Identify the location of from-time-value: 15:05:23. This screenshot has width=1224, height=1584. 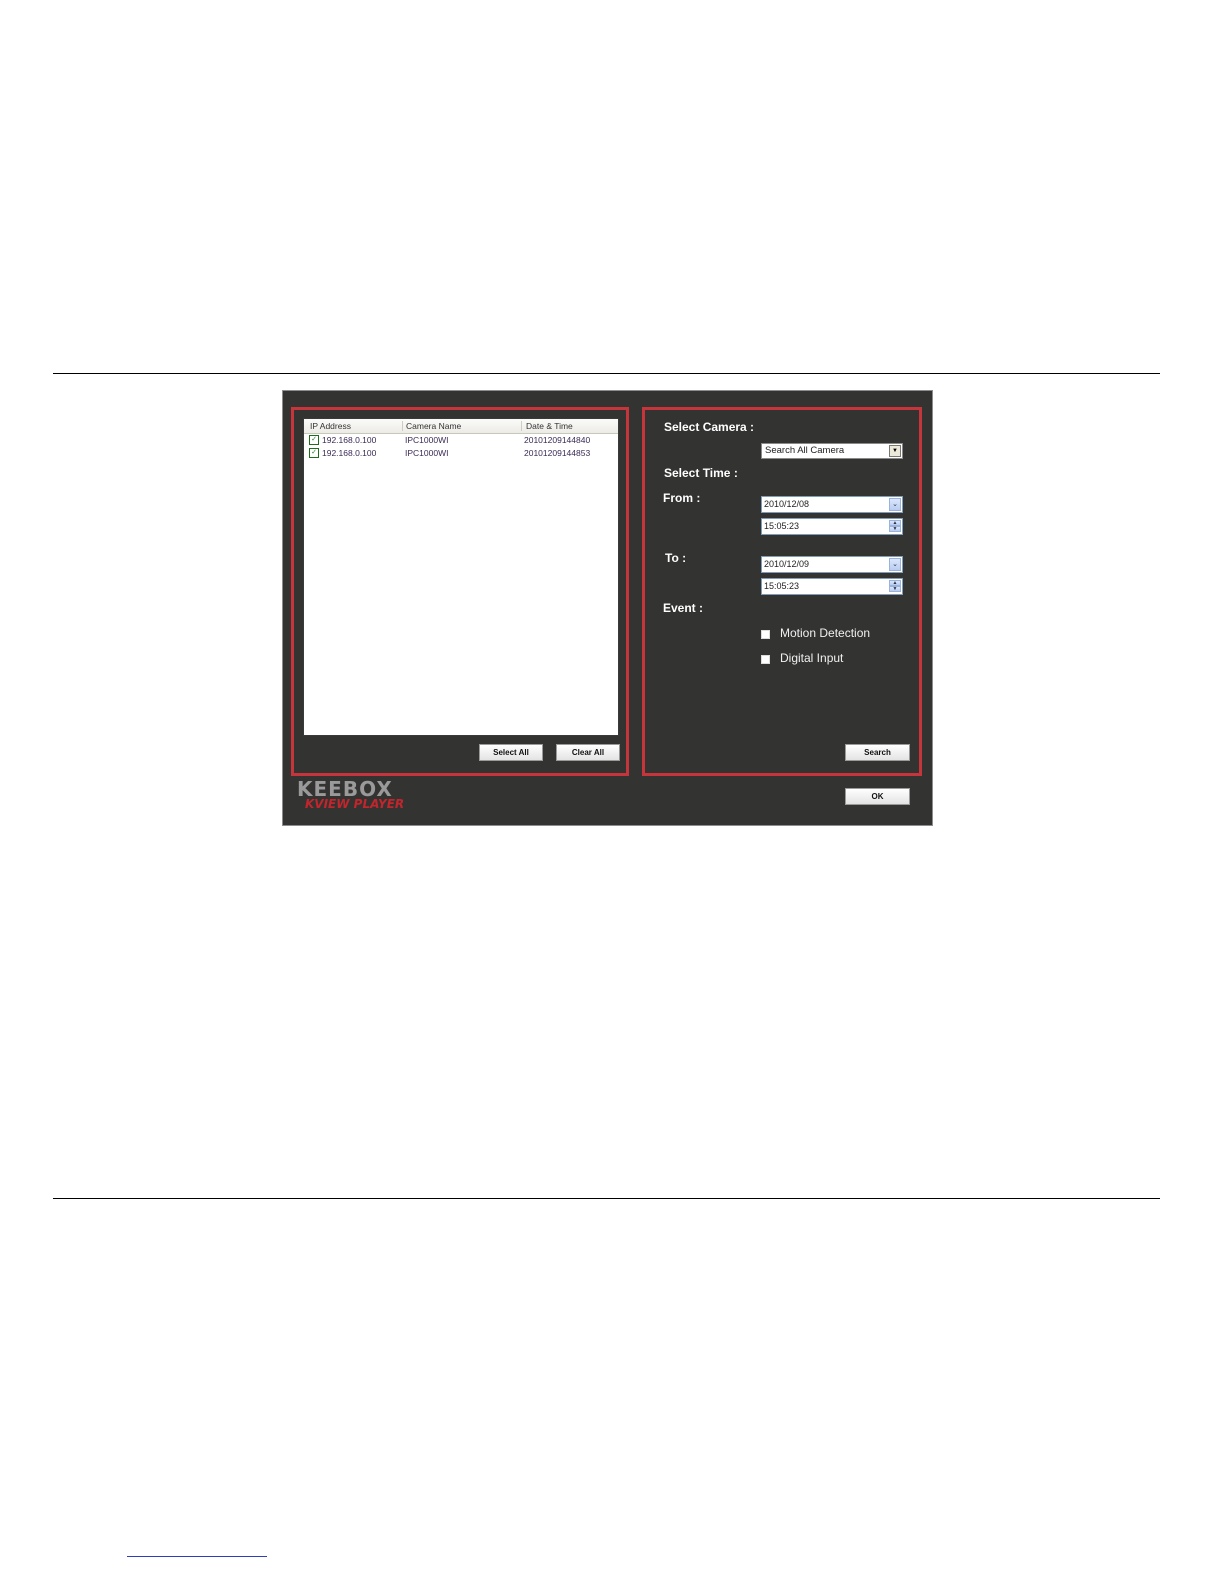
(782, 526).